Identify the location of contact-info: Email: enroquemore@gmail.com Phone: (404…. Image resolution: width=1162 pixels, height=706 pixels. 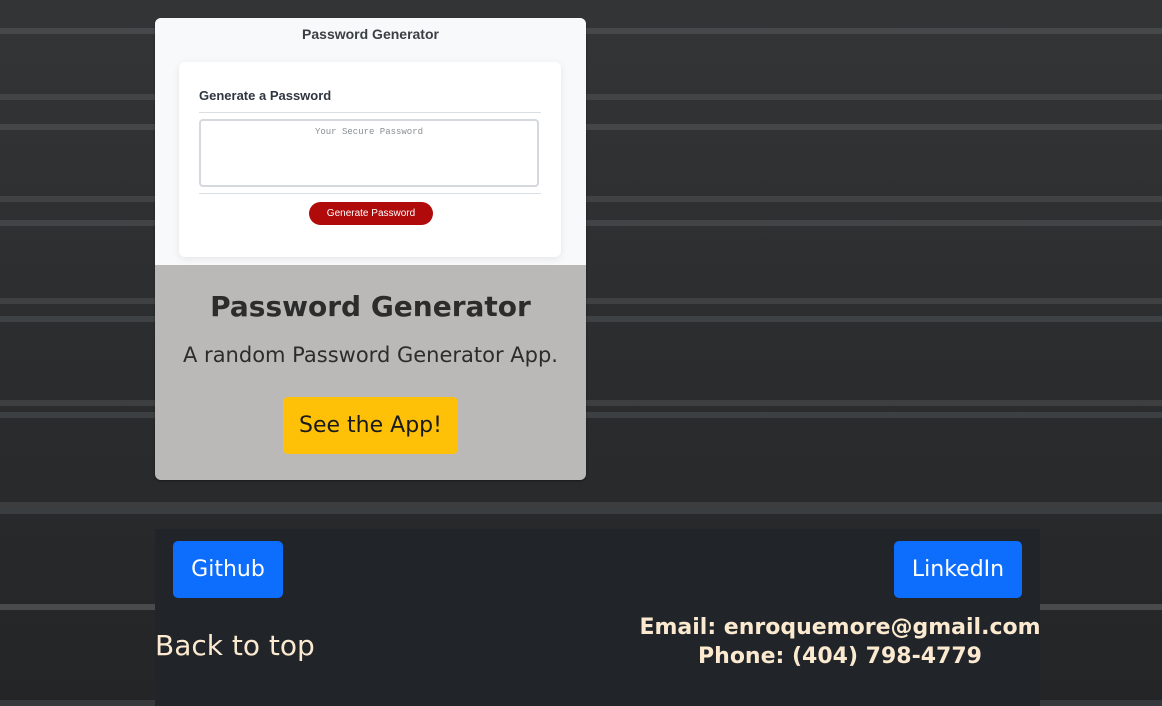
(840, 642).